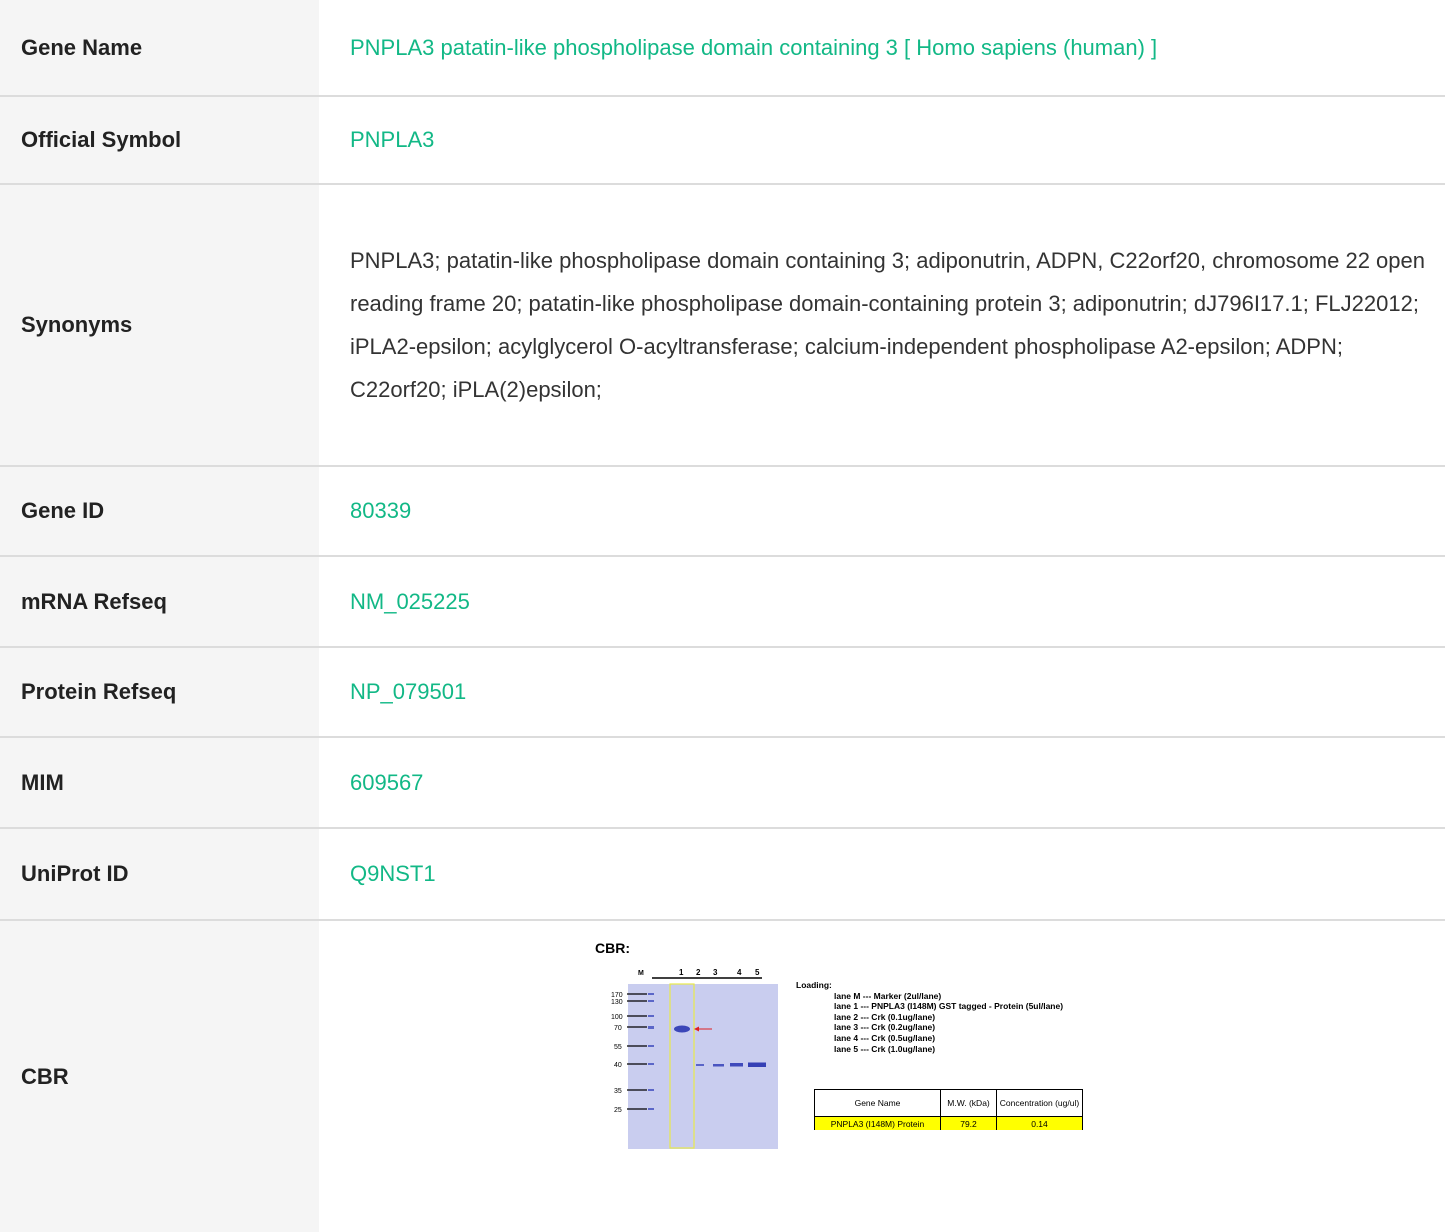  Describe the element at coordinates (159, 783) in the screenshot. I see `mim-label: MIM` at that location.